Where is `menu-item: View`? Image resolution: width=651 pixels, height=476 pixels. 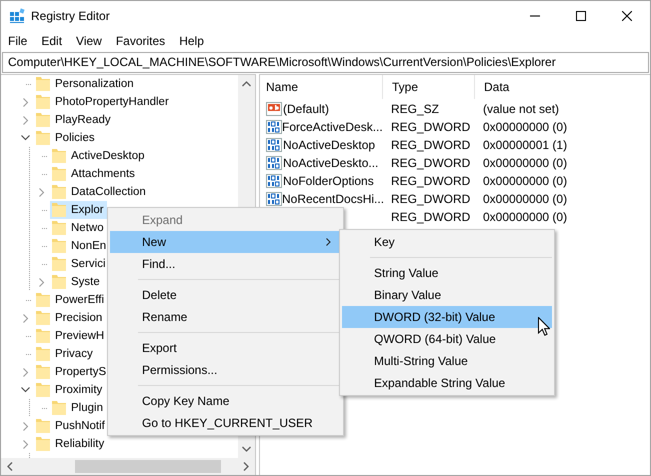
menu-item: View is located at coordinates (90, 41).